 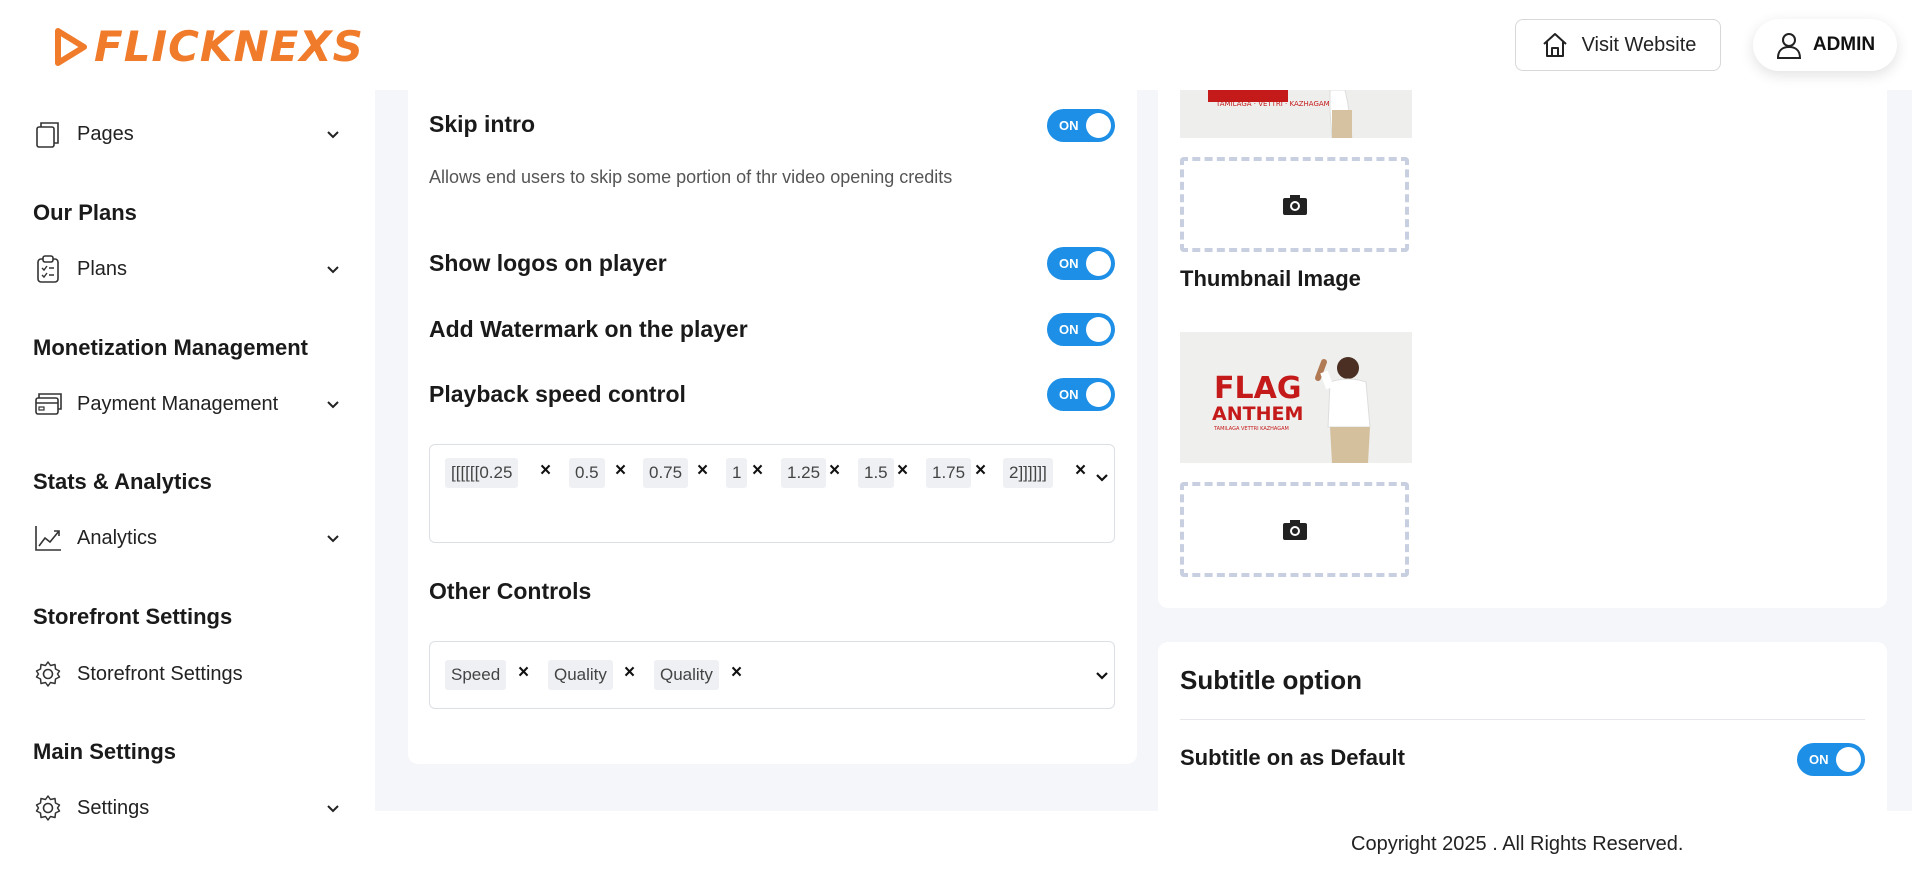 I want to click on sidebar-heading-monetization: Monetization Management, so click(x=171, y=347).